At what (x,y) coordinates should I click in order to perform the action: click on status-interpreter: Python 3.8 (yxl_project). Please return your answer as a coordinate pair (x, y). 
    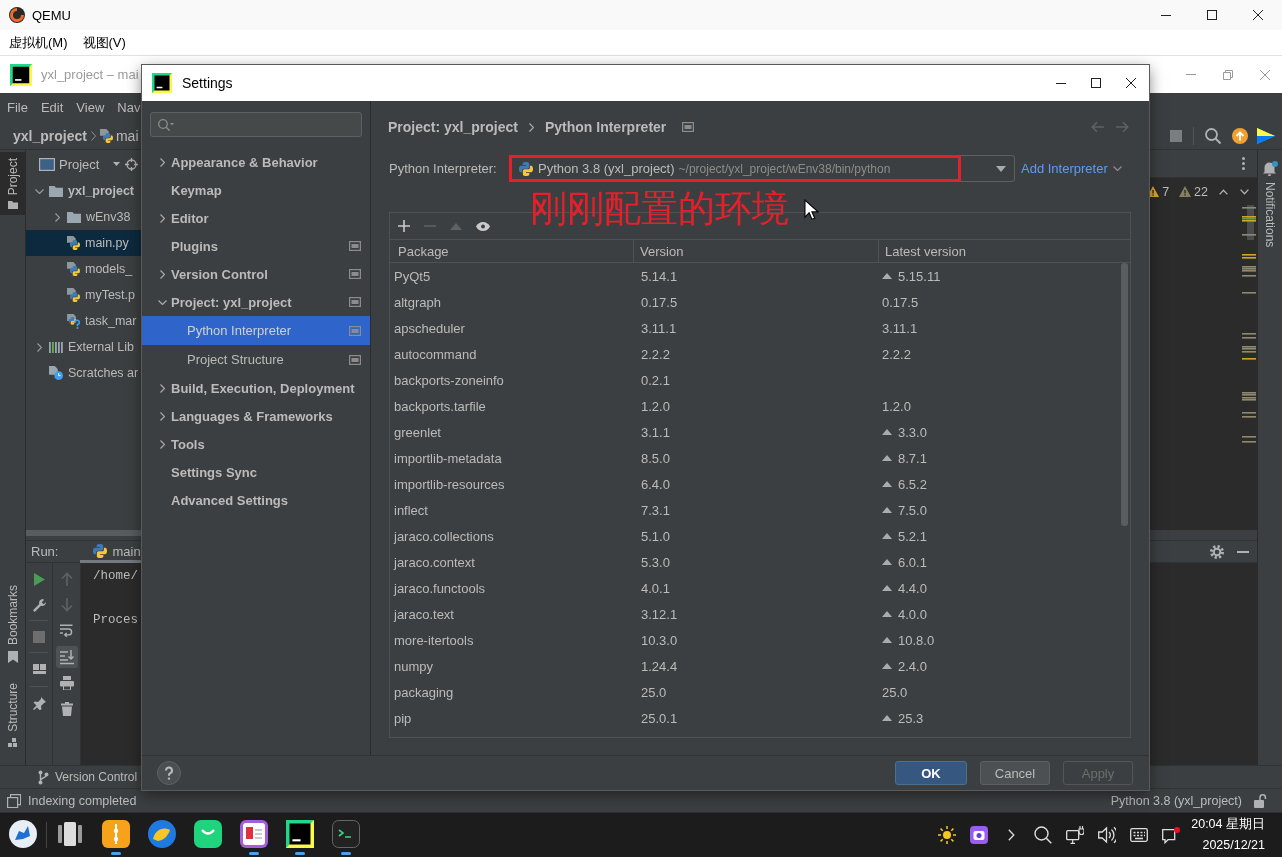
    Looking at the image, I should click on (1176, 800).